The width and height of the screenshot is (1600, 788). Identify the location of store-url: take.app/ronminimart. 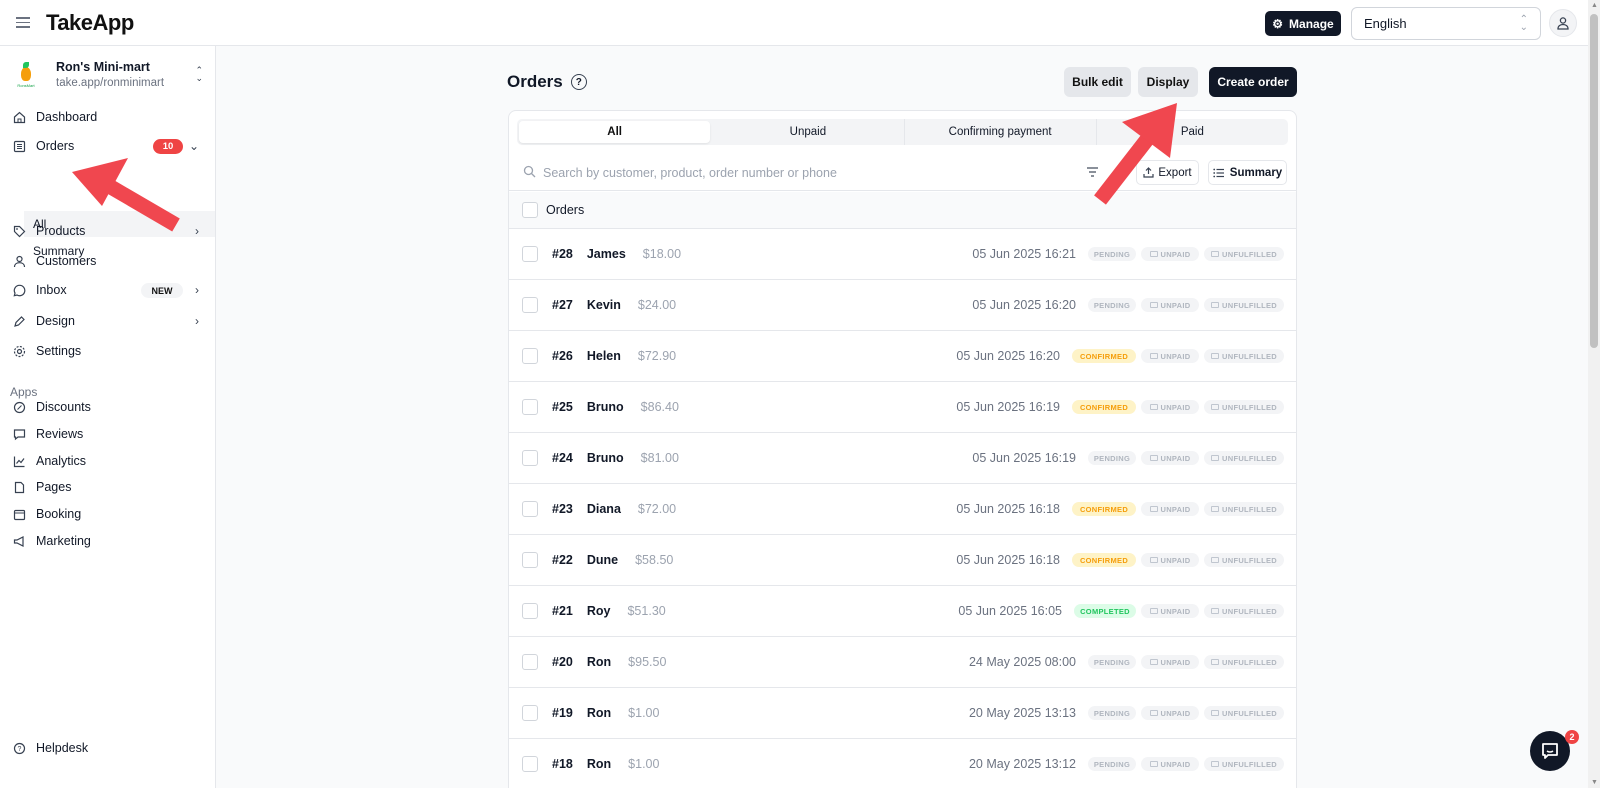
(110, 82).